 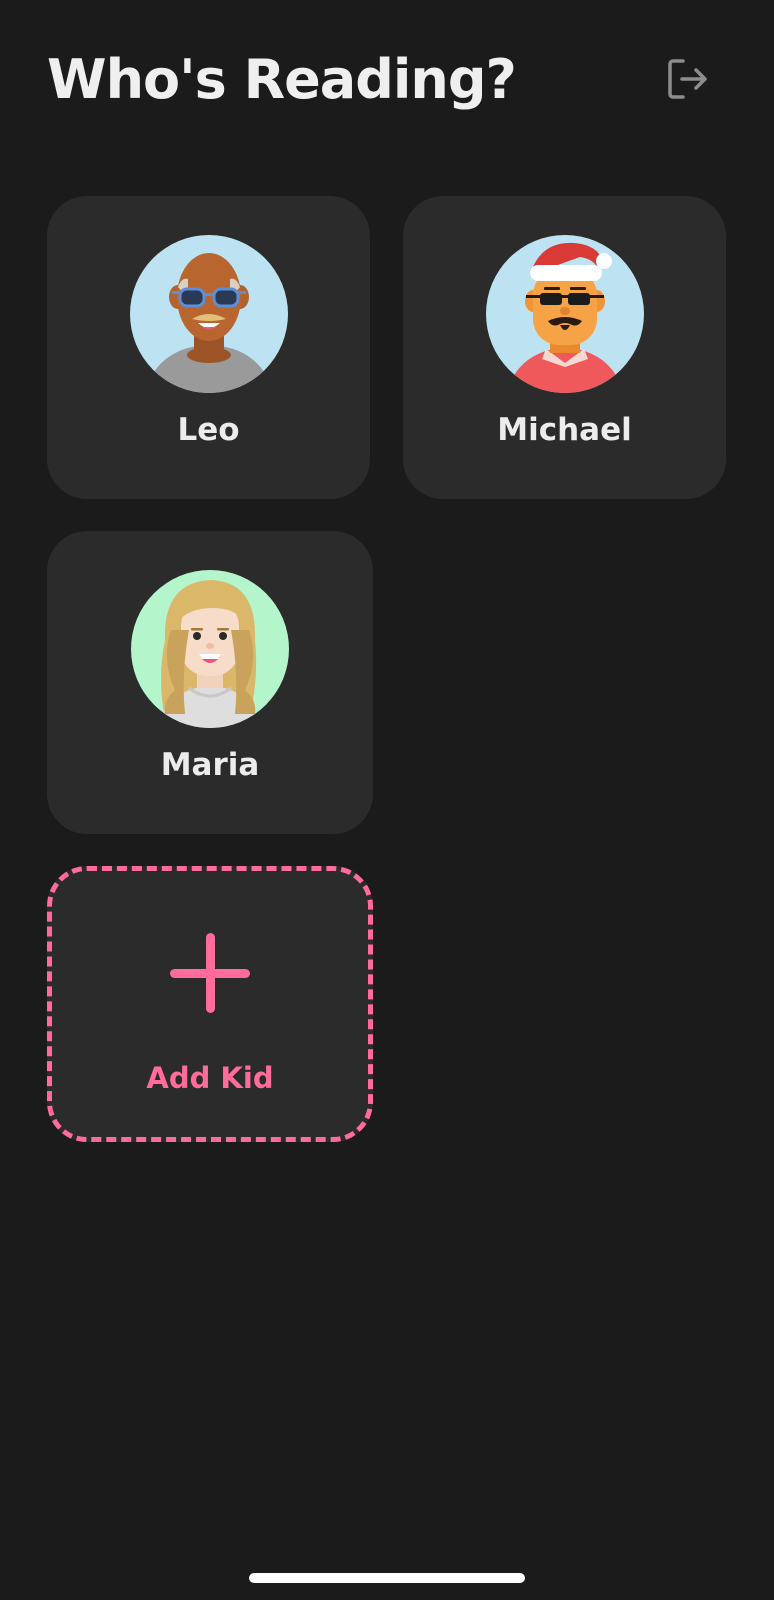 I want to click on profile-card-michael: Michael, so click(x=564, y=347).